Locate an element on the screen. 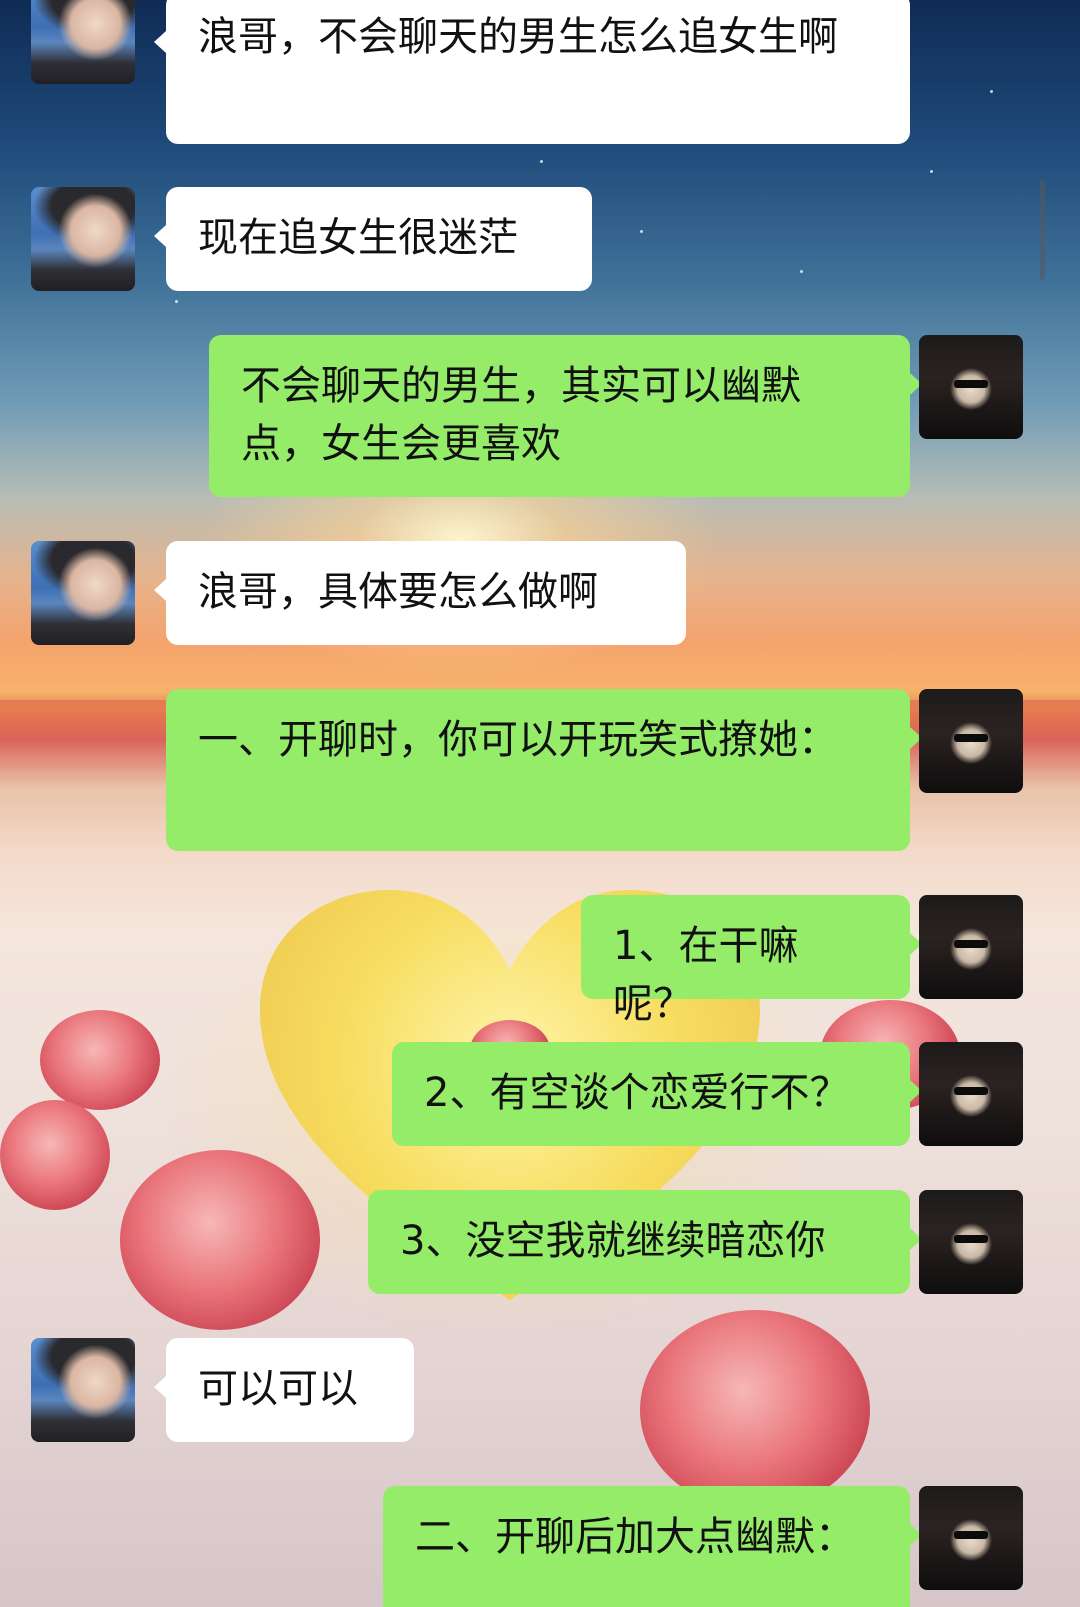  message-text: 一、开聊时，你可以开玩笑式撩她： is located at coordinates (518, 740).